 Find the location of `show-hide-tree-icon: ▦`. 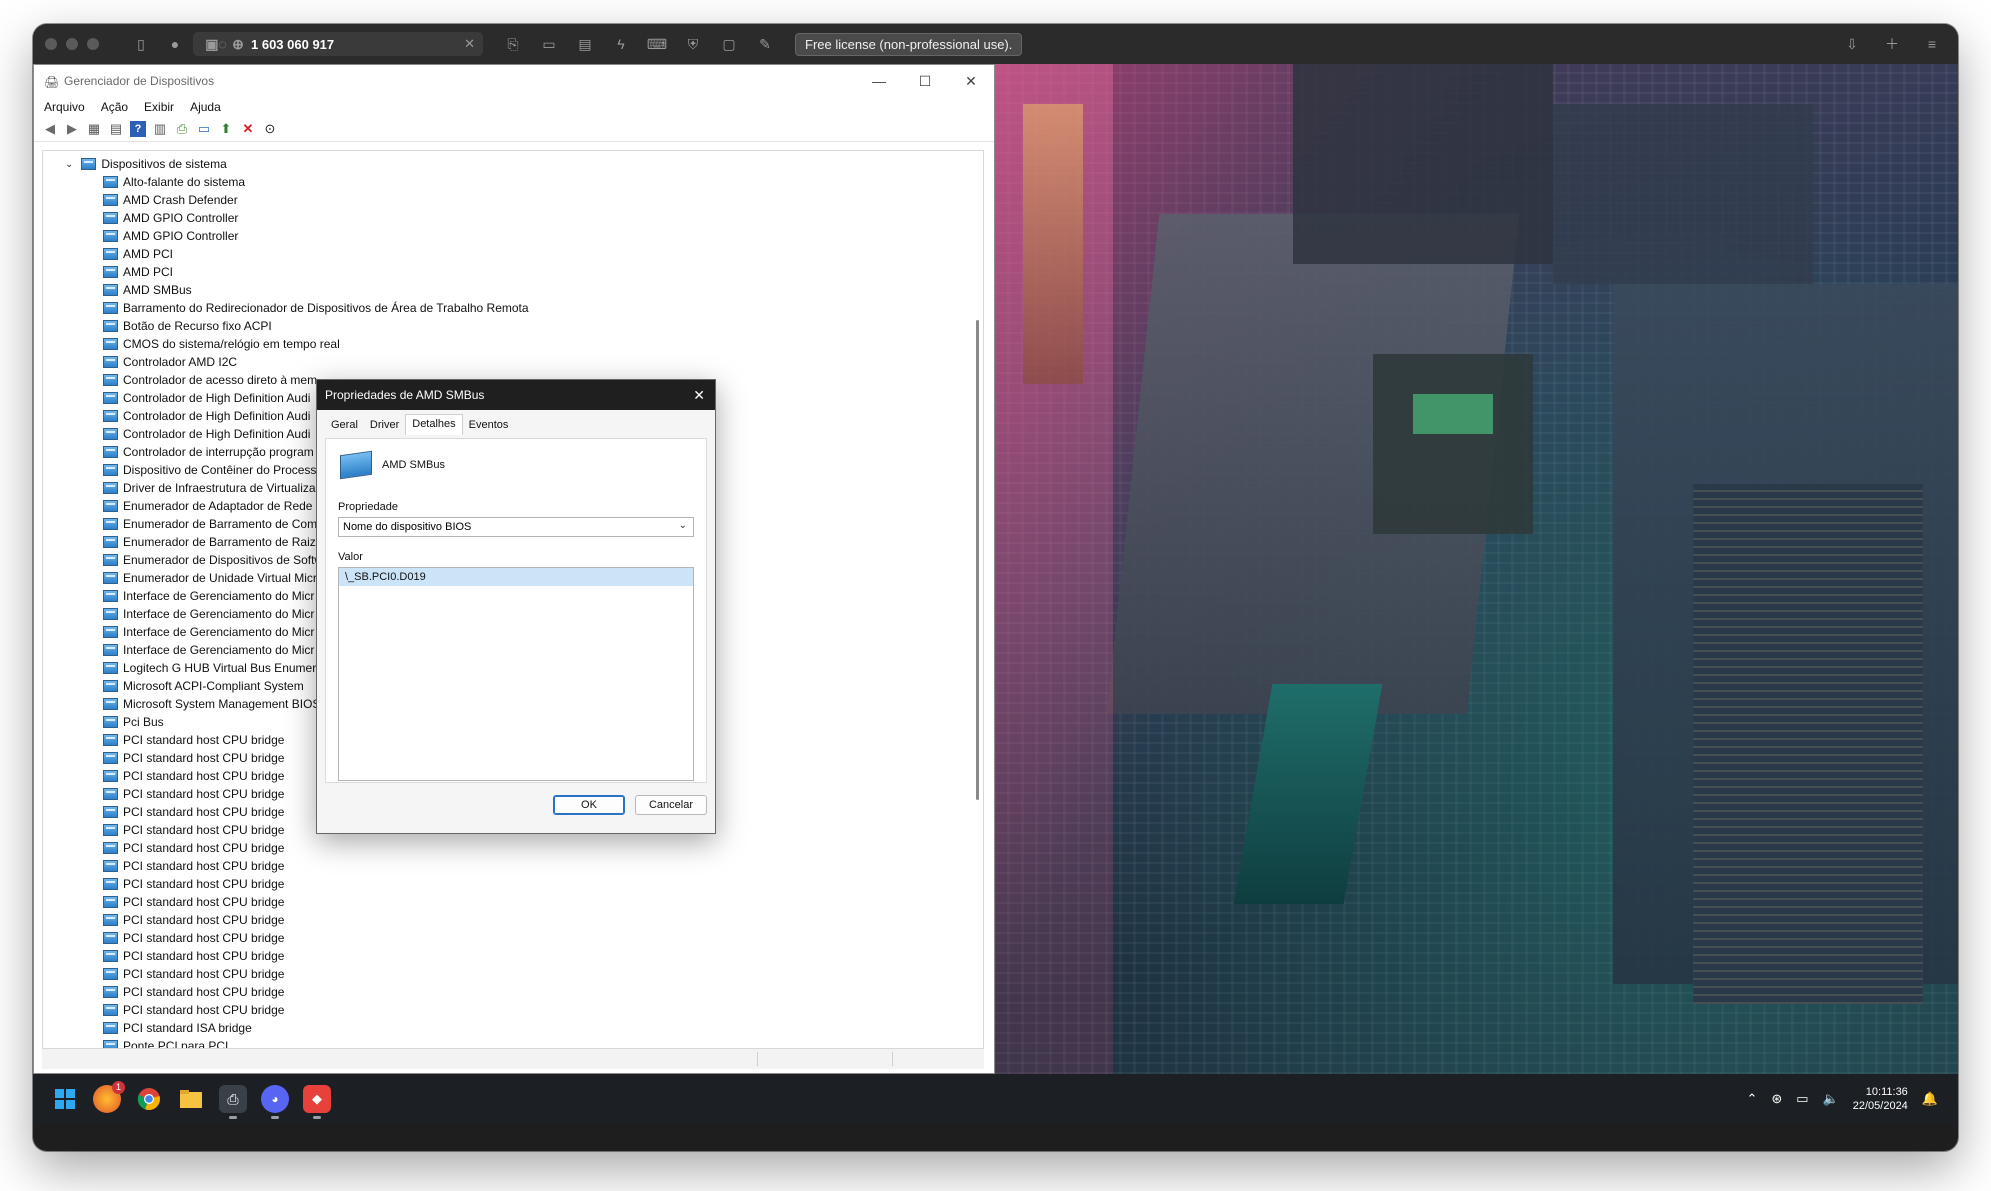

show-hide-tree-icon: ▦ is located at coordinates (94, 129).